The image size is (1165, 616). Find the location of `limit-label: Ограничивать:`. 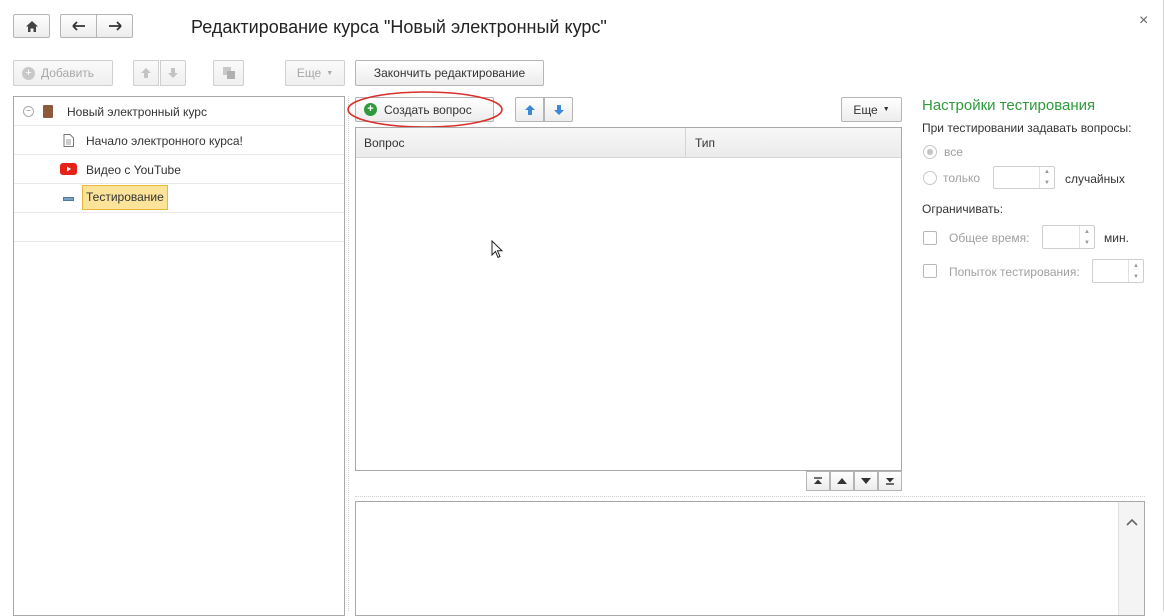

limit-label: Ограничивать: is located at coordinates (963, 209).